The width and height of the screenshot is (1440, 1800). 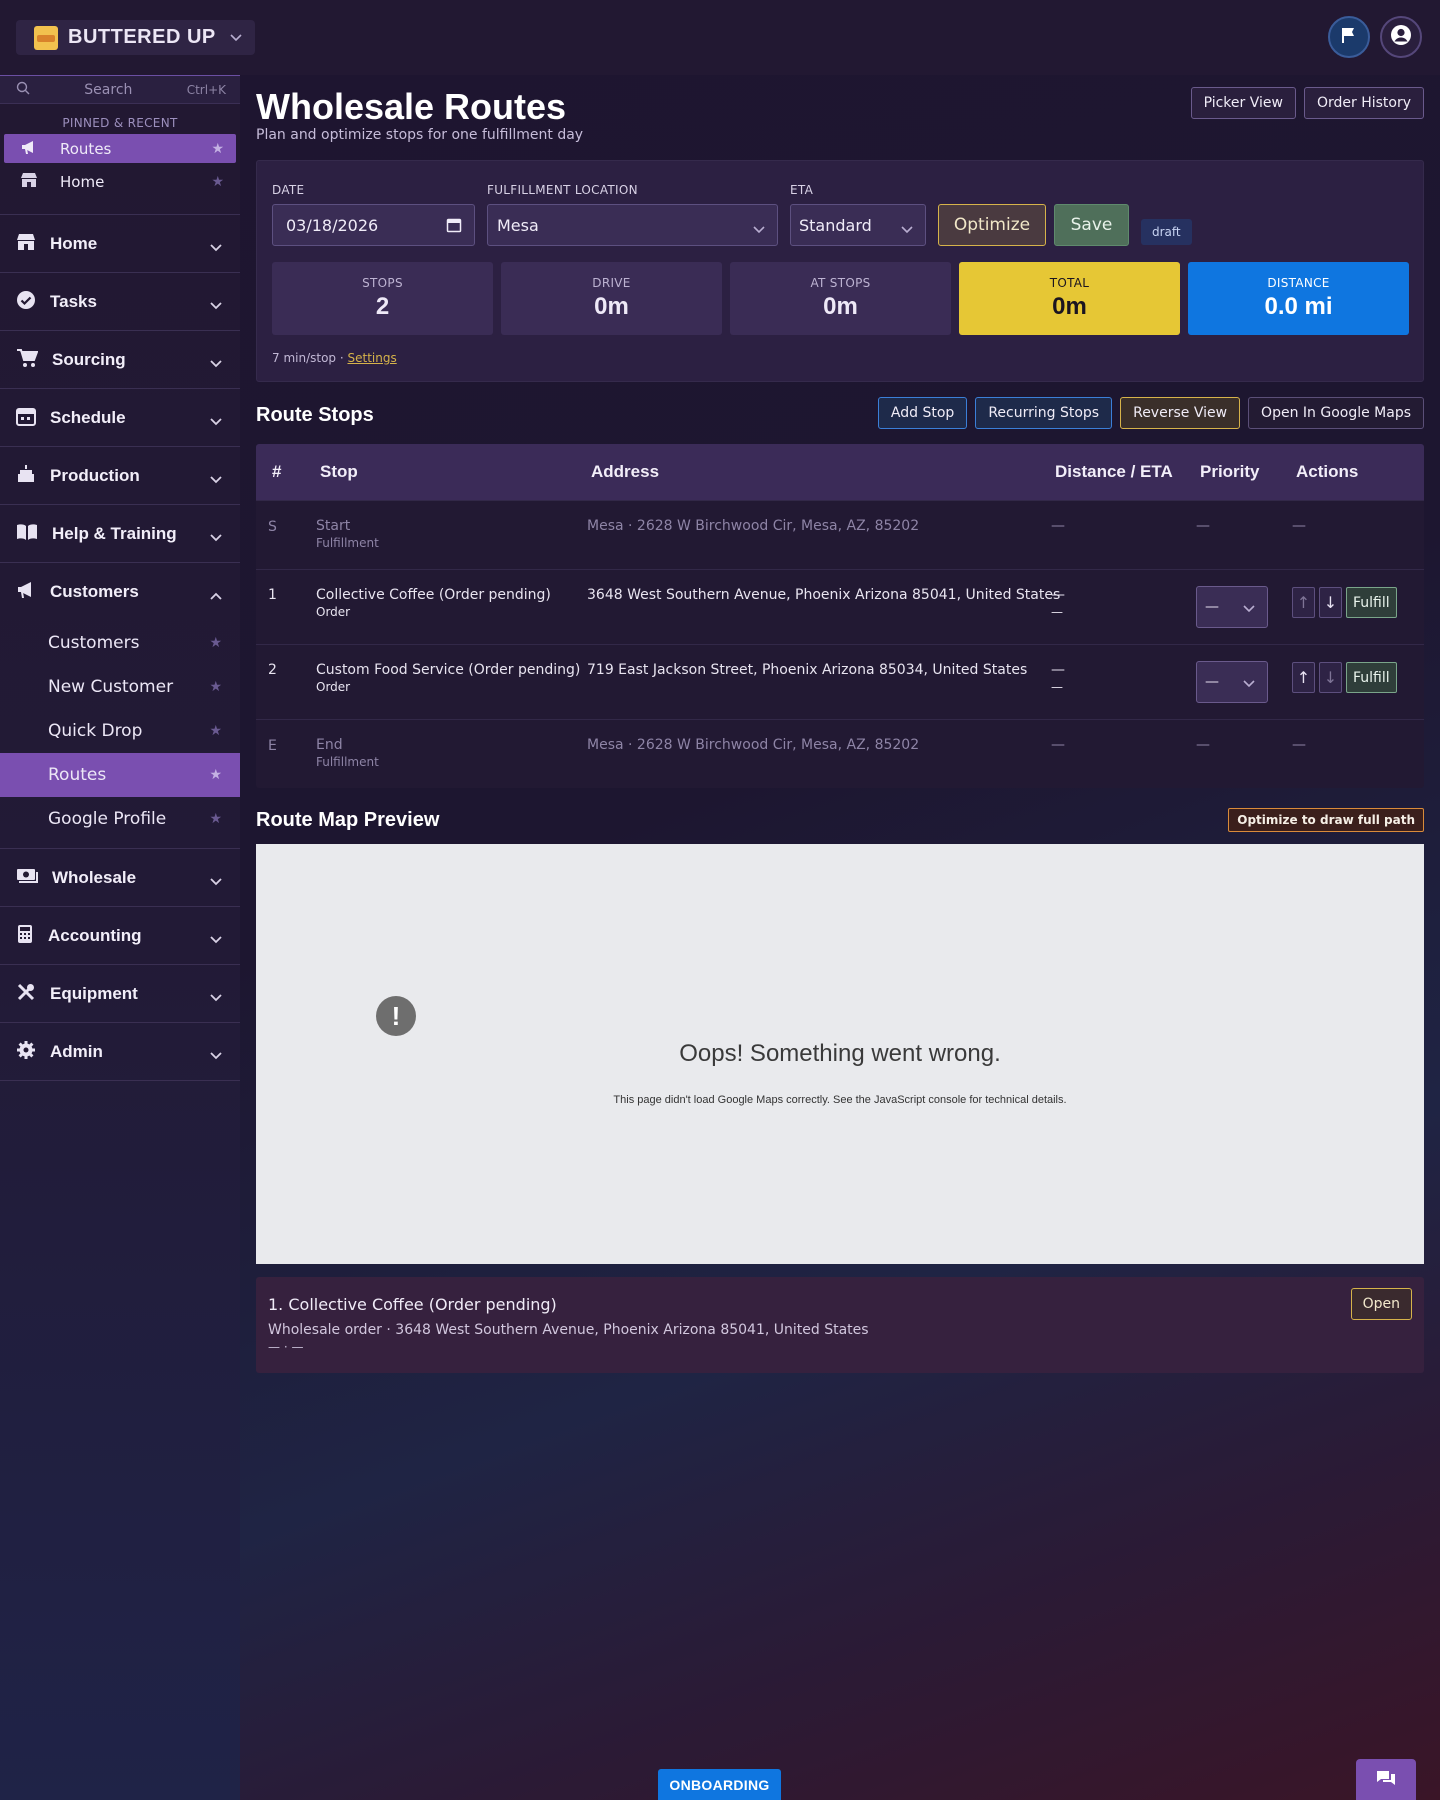 I want to click on check-circle-icon, so click(x=26, y=302).